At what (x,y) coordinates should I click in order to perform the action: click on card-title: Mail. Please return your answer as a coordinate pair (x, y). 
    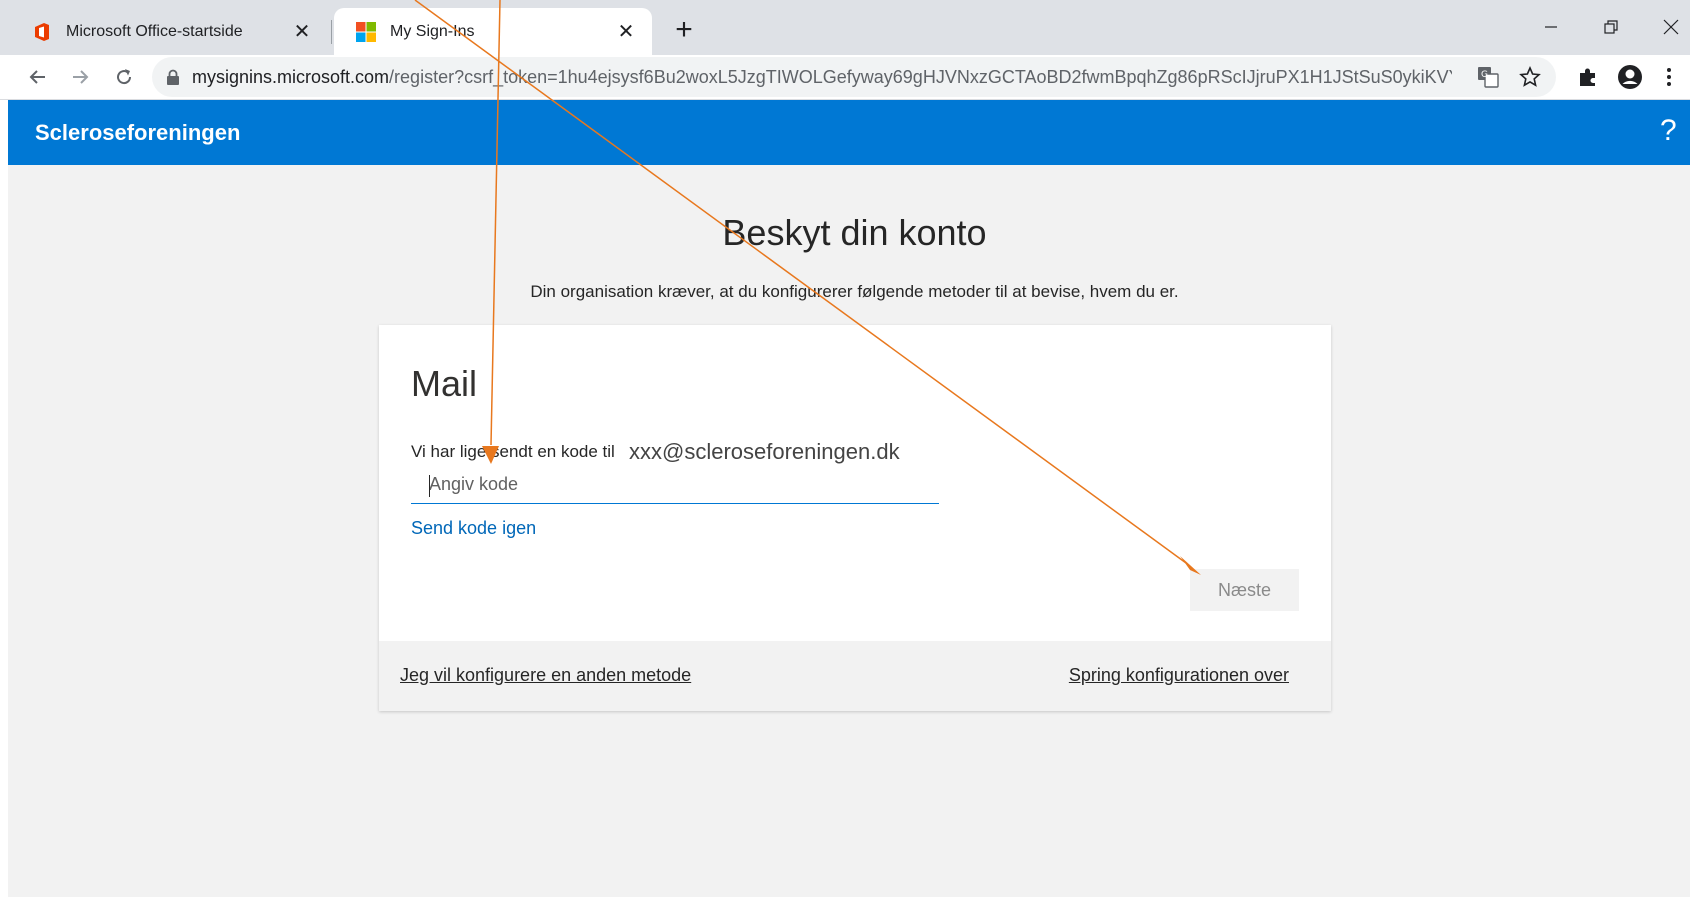
    Looking at the image, I should click on (444, 383).